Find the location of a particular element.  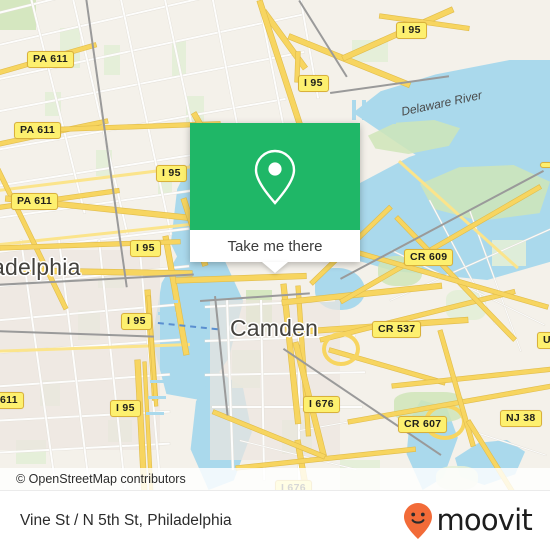

place-label-philadelphia: adelphia is located at coordinates (40, 267).